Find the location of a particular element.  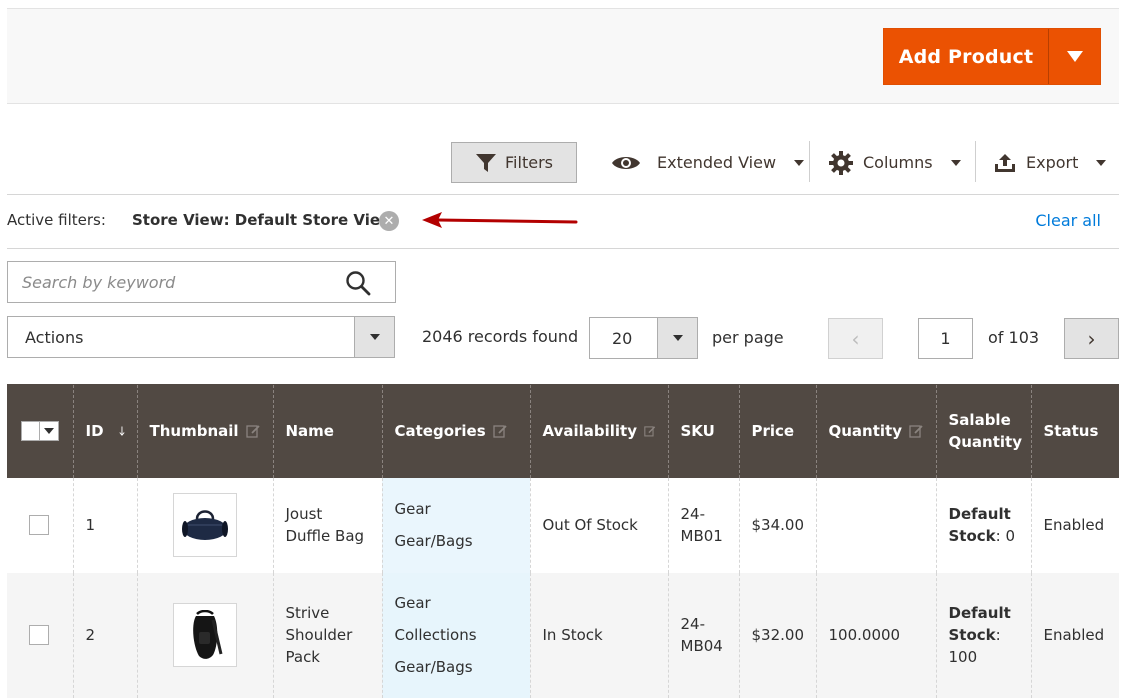

chevron-right-icon: › is located at coordinates (1091, 338).